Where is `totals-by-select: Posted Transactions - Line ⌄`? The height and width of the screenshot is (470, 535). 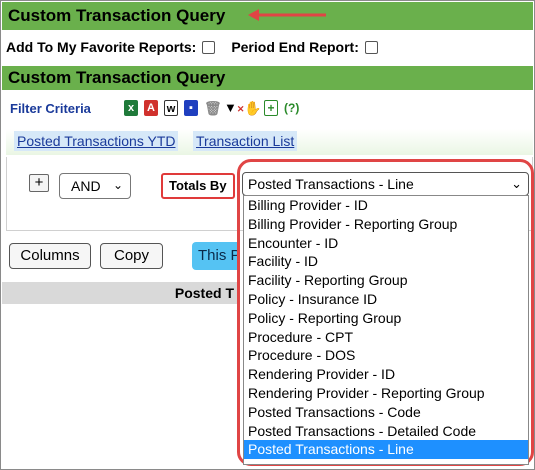 totals-by-select: Posted Transactions - Line ⌄ is located at coordinates (385, 184).